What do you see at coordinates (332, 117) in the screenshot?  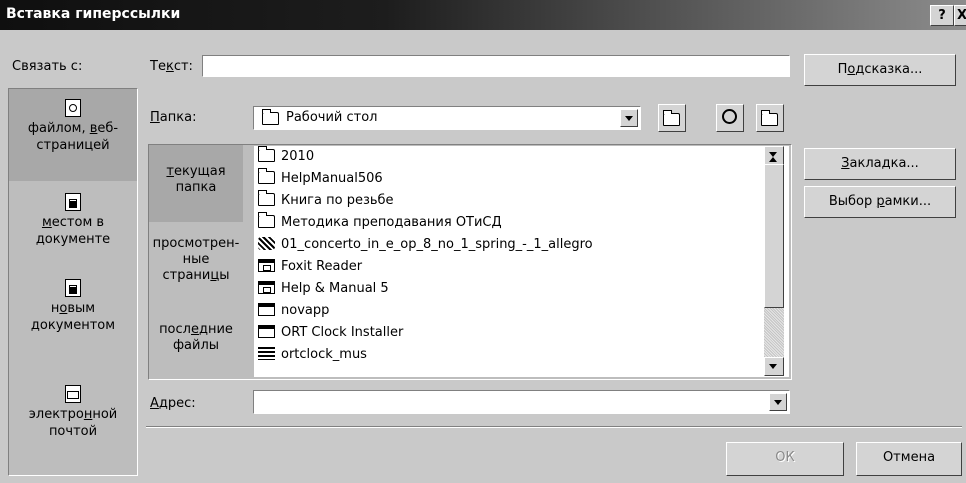 I see `folder-value: Рабочий стол` at bounding box center [332, 117].